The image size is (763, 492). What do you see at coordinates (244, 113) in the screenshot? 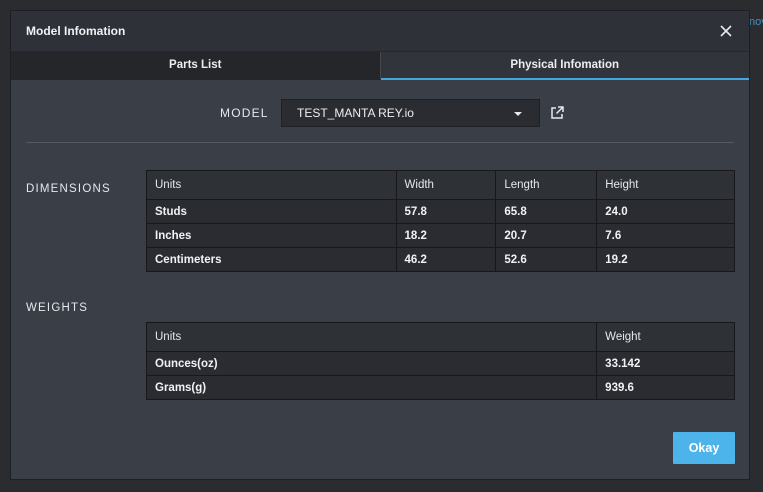
I see `model-label: MODEL` at bounding box center [244, 113].